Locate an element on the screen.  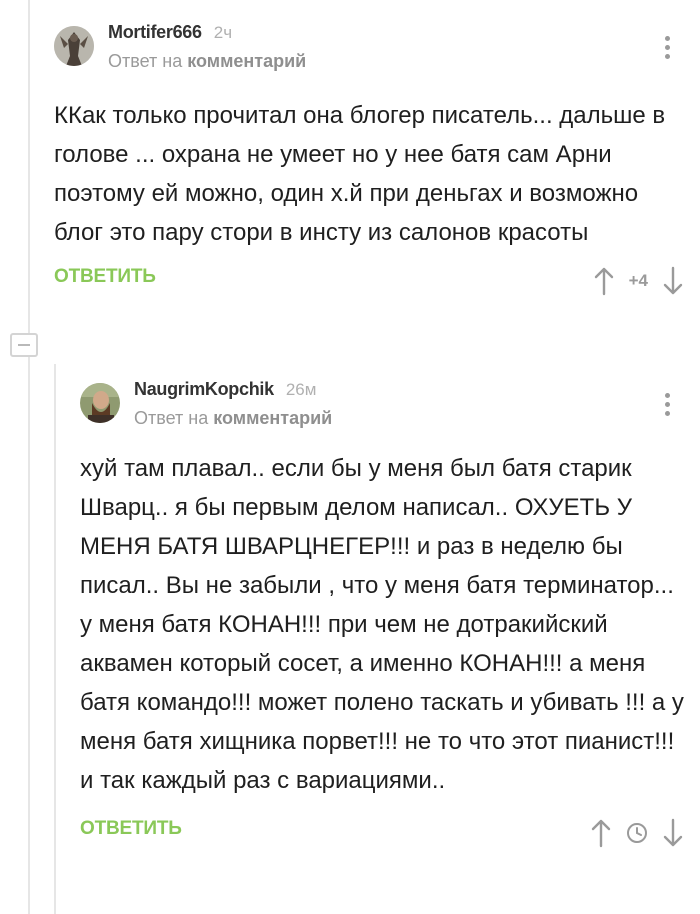
clock-icon is located at coordinates (637, 833).